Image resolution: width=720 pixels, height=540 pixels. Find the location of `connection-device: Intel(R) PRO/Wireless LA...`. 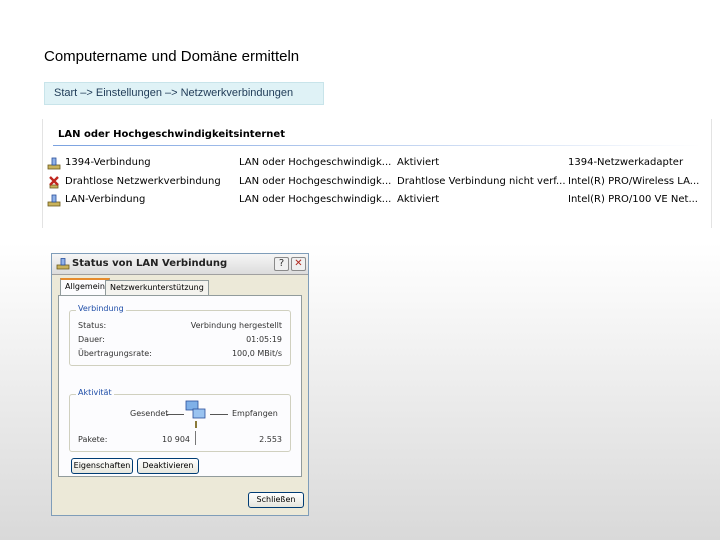

connection-device: Intel(R) PRO/Wireless LA... is located at coordinates (634, 181).